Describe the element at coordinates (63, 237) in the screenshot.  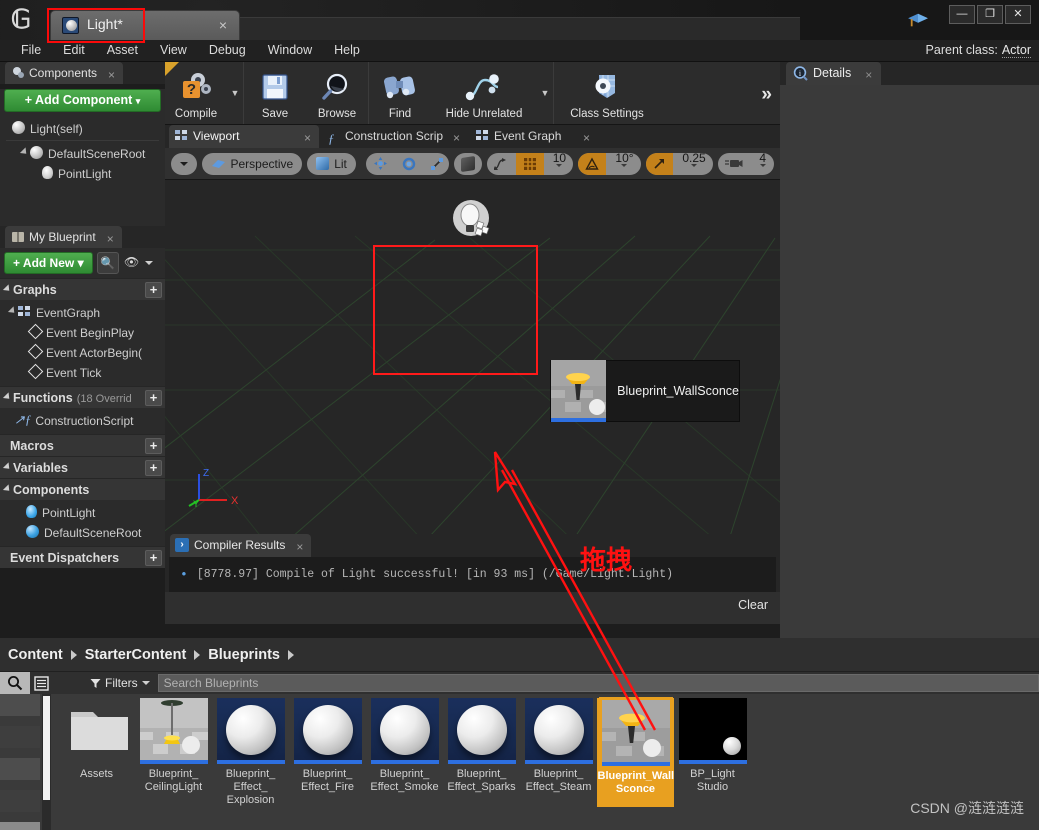
I see `tab-my-blueprint: My Blueprint ×` at that location.